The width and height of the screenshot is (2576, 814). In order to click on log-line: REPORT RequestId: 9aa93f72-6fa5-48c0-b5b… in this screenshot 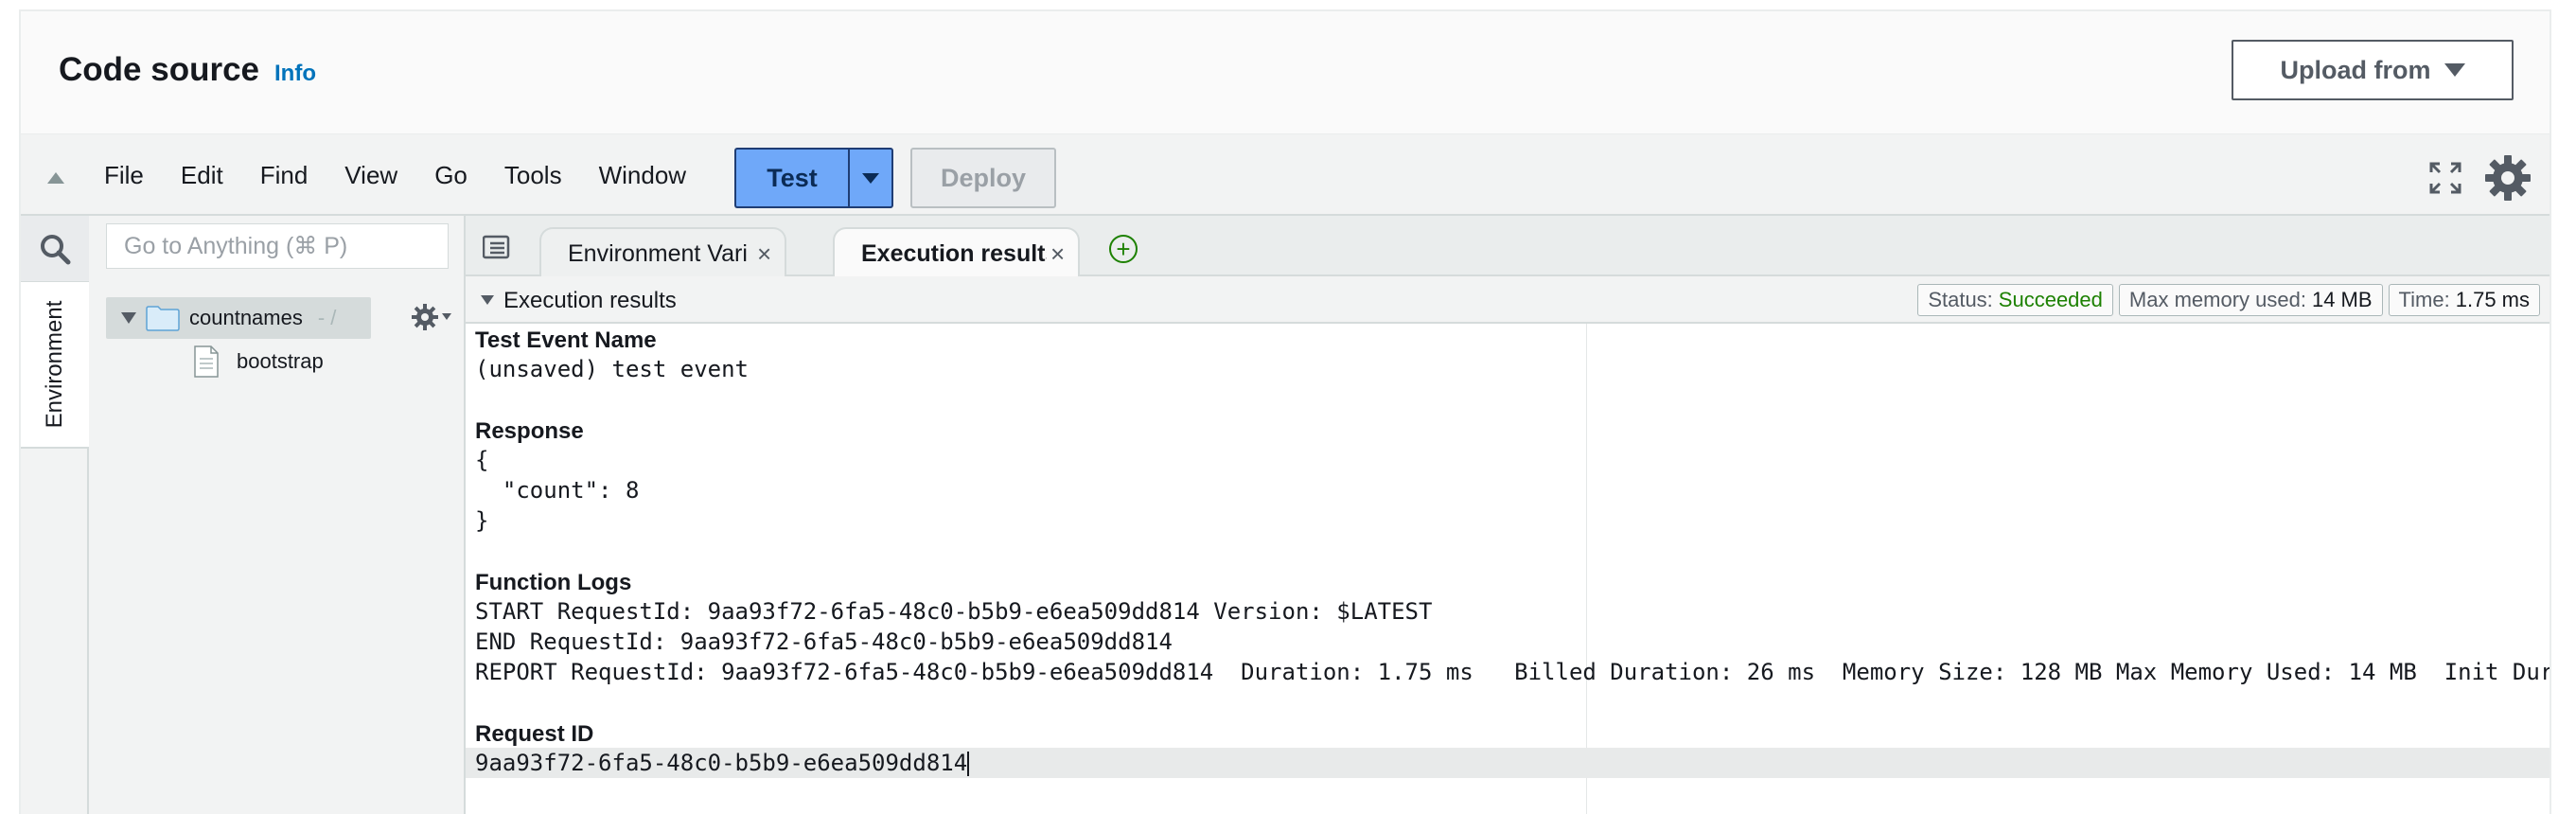, I will do `click(1512, 672)`.